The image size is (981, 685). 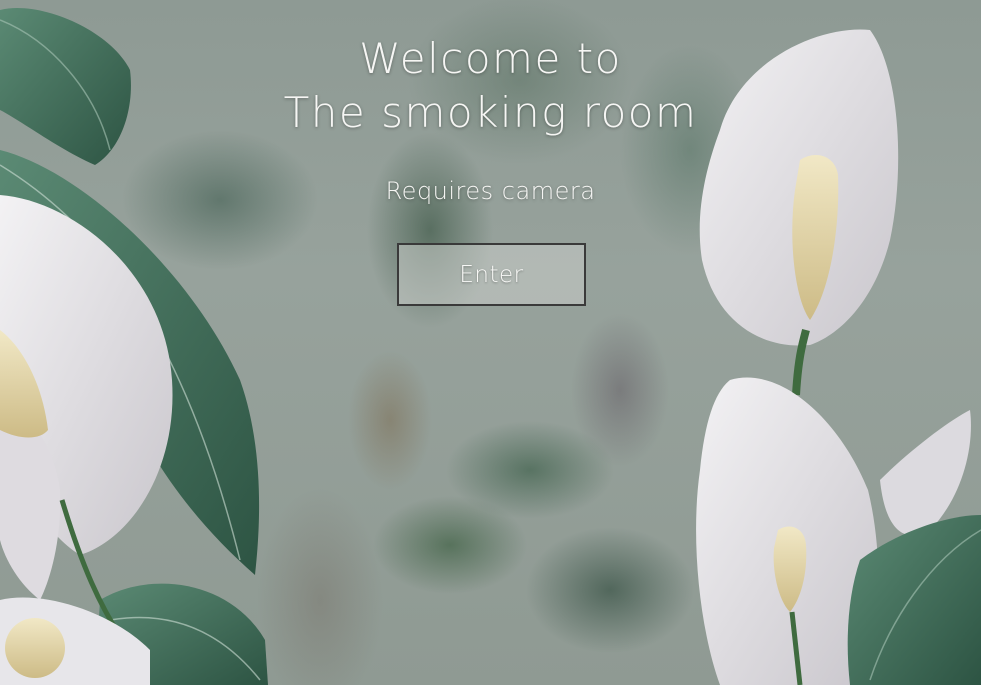 I want to click on requires-camera-notice: Requires camera, so click(x=490, y=191).